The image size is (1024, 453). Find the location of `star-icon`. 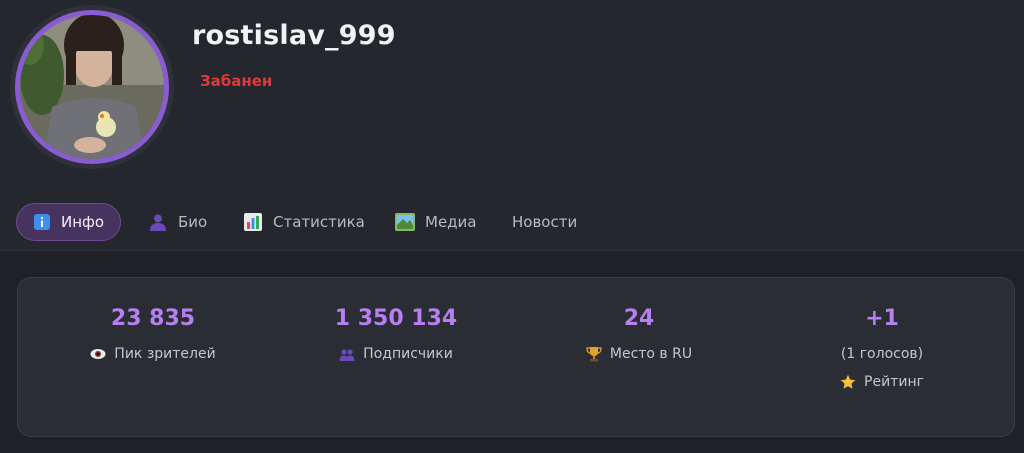

star-icon is located at coordinates (848, 382).